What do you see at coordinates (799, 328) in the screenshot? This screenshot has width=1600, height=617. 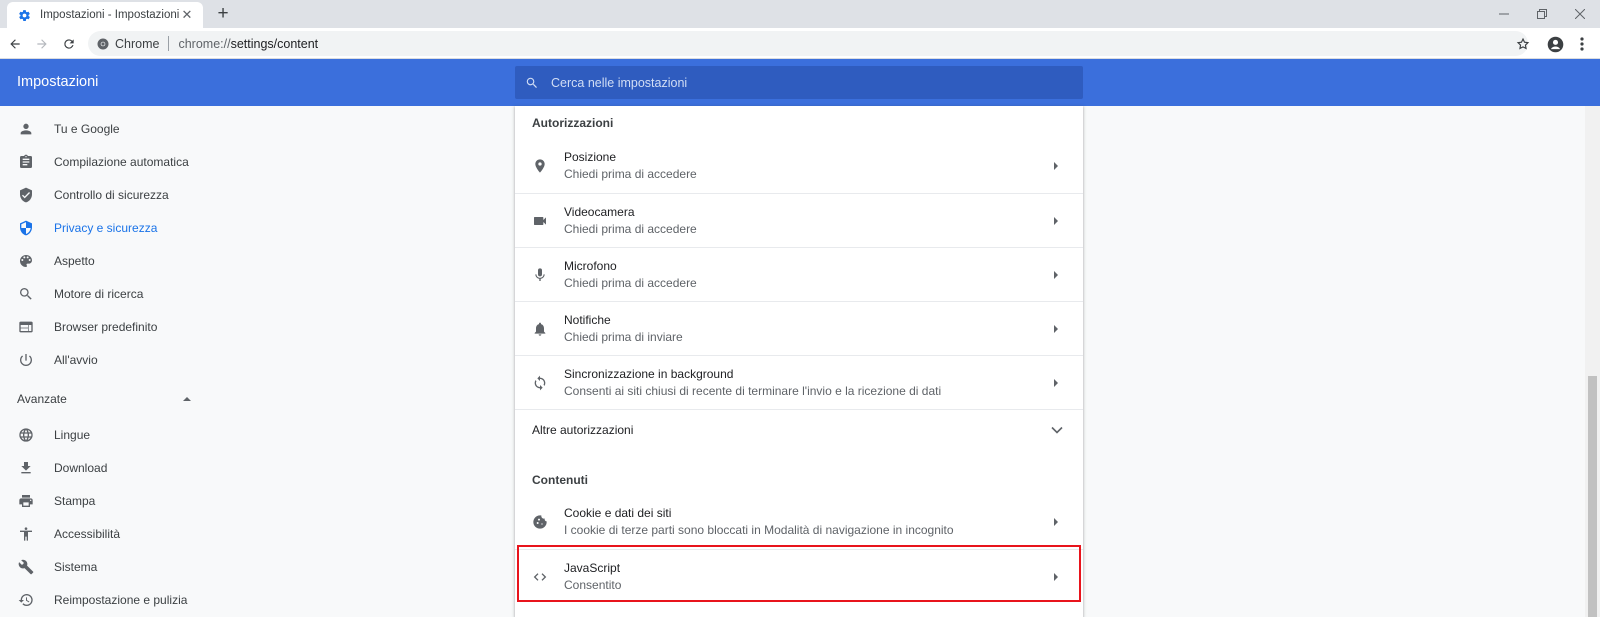 I see `permission-row-notifiche: Notifiche Chiedi prima di inviare` at bounding box center [799, 328].